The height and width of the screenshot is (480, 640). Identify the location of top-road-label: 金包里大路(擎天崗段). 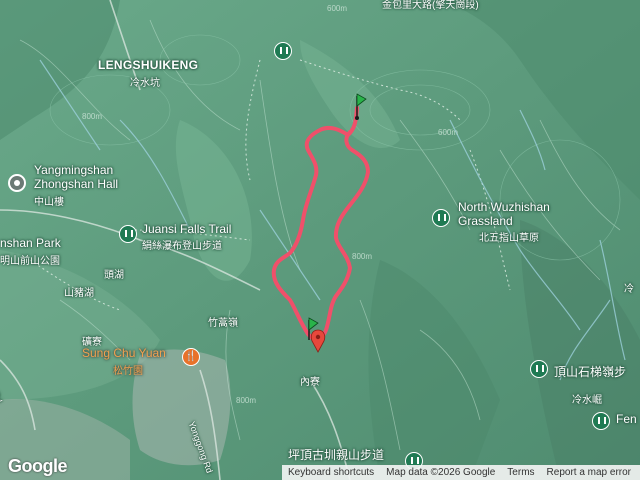
(430, 5).